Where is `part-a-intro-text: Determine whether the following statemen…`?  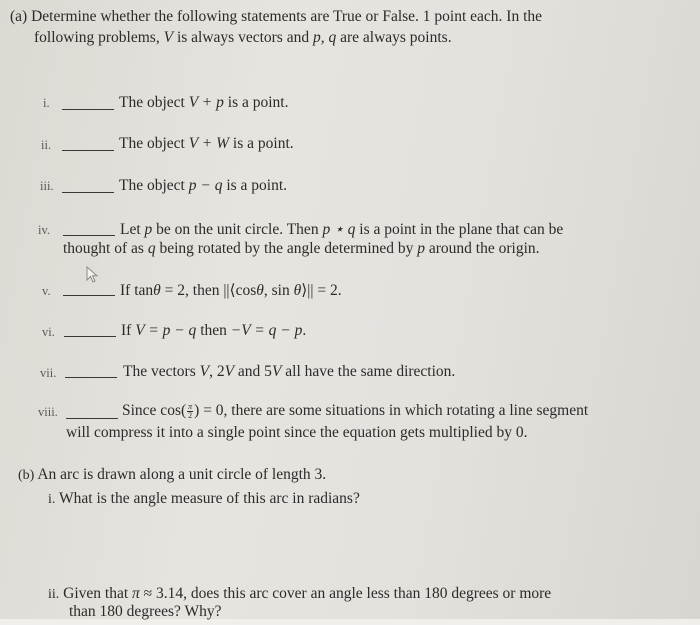
part-a-intro-text: Determine whether the following statemen… is located at coordinates (287, 16).